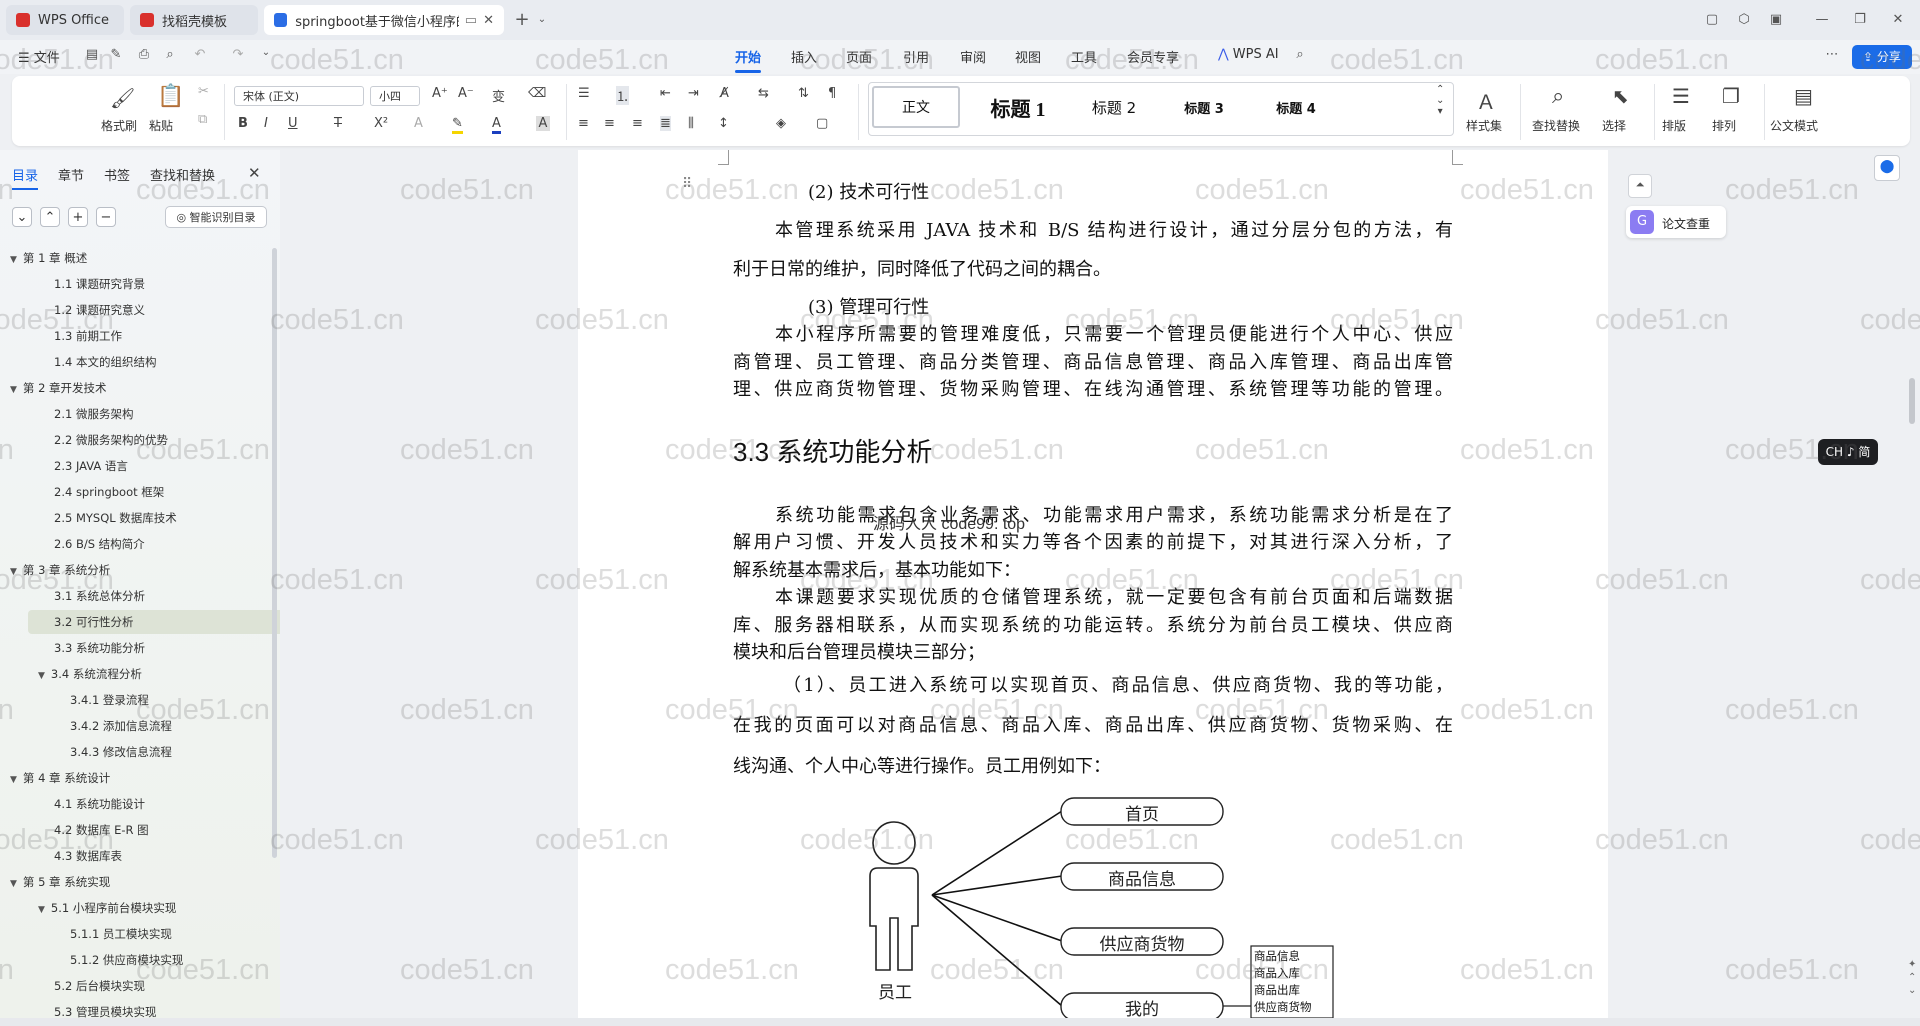 The image size is (1920, 1026). Describe the element at coordinates (78, 217) in the screenshot. I see `add-heading-icon: +` at that location.